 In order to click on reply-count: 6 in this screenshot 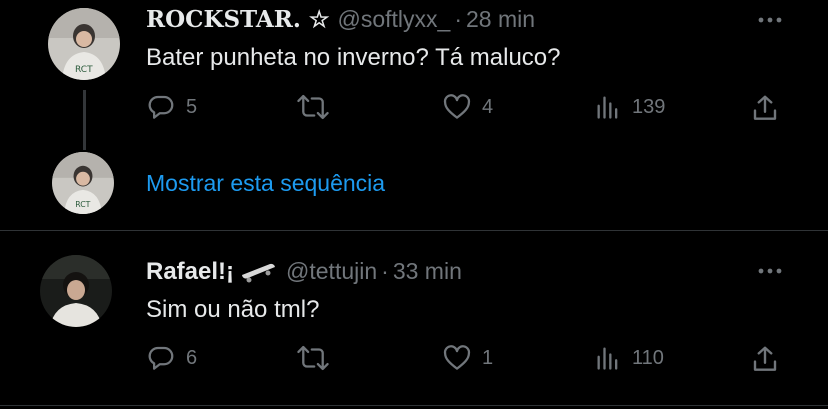, I will do `click(192, 357)`.